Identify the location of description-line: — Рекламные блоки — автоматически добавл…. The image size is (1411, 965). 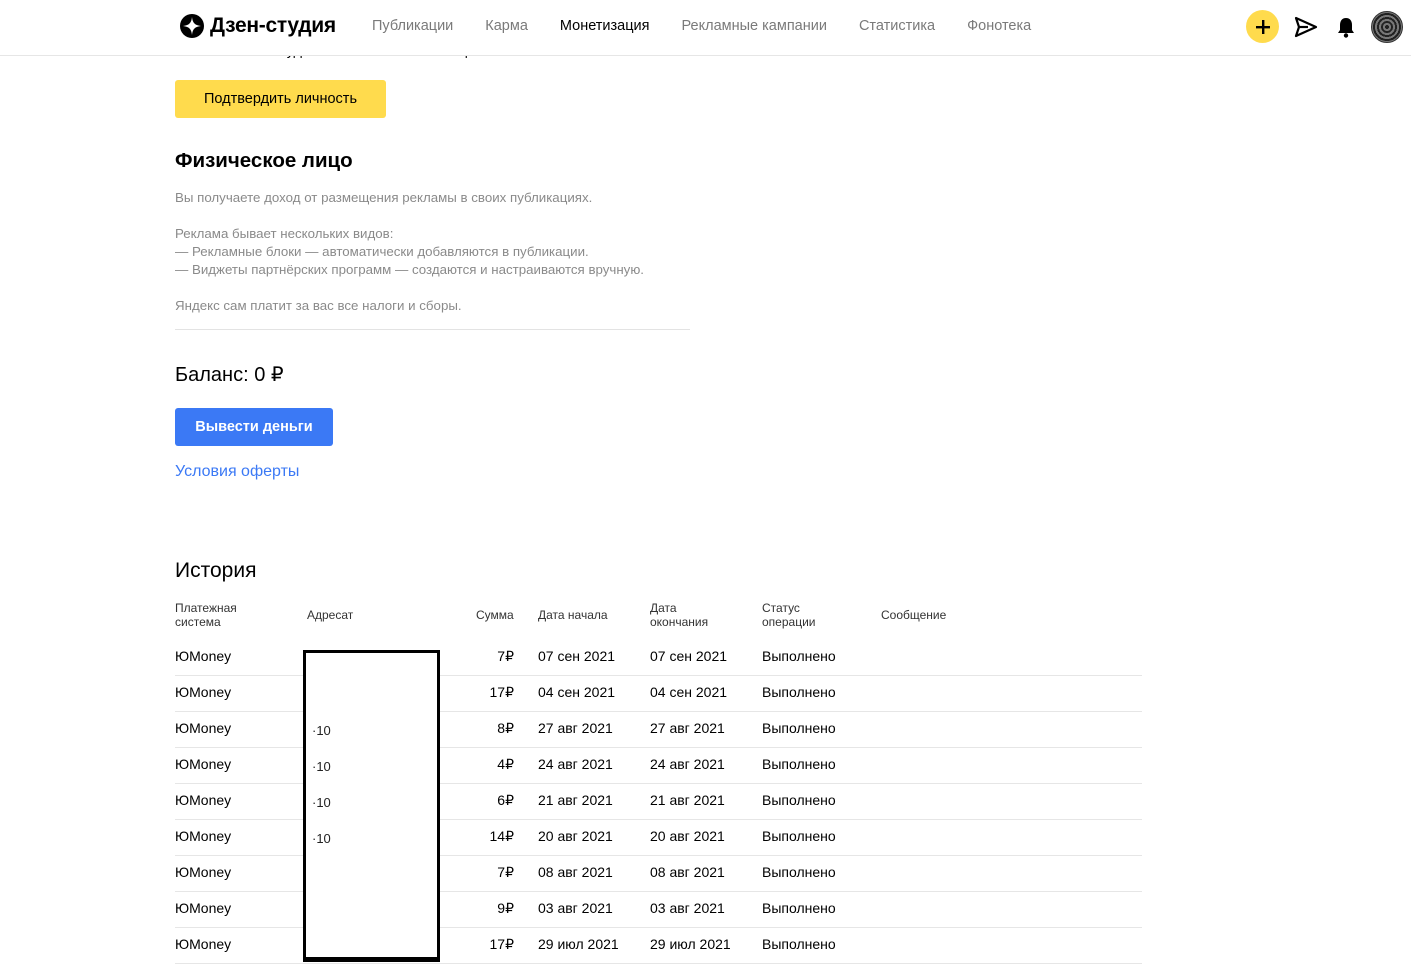
(382, 251).